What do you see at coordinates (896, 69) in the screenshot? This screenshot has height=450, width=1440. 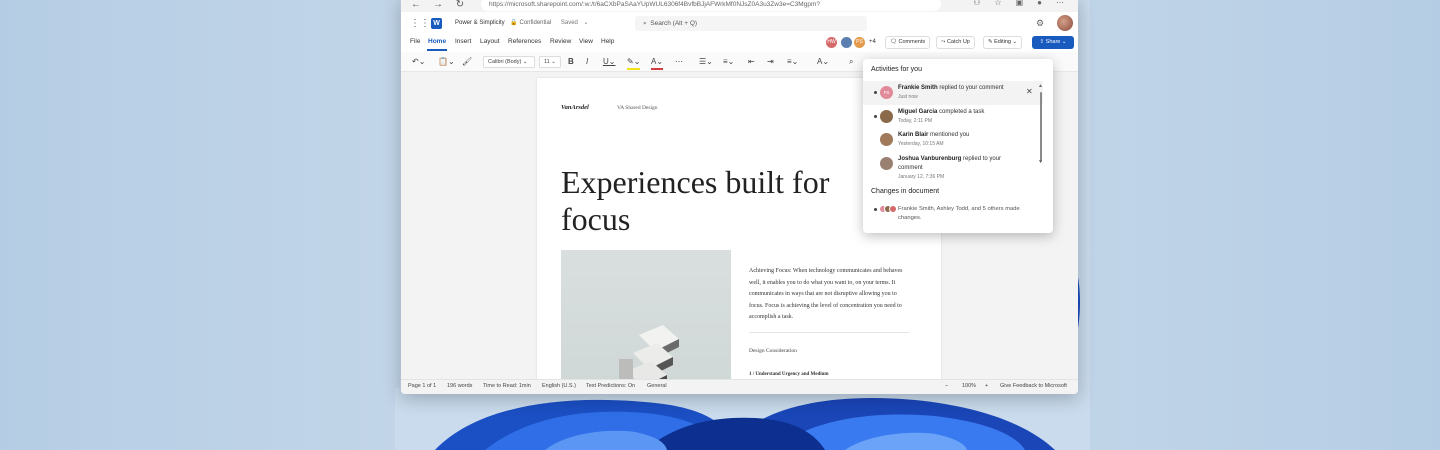 I see `activities-heading: Activities for you` at bounding box center [896, 69].